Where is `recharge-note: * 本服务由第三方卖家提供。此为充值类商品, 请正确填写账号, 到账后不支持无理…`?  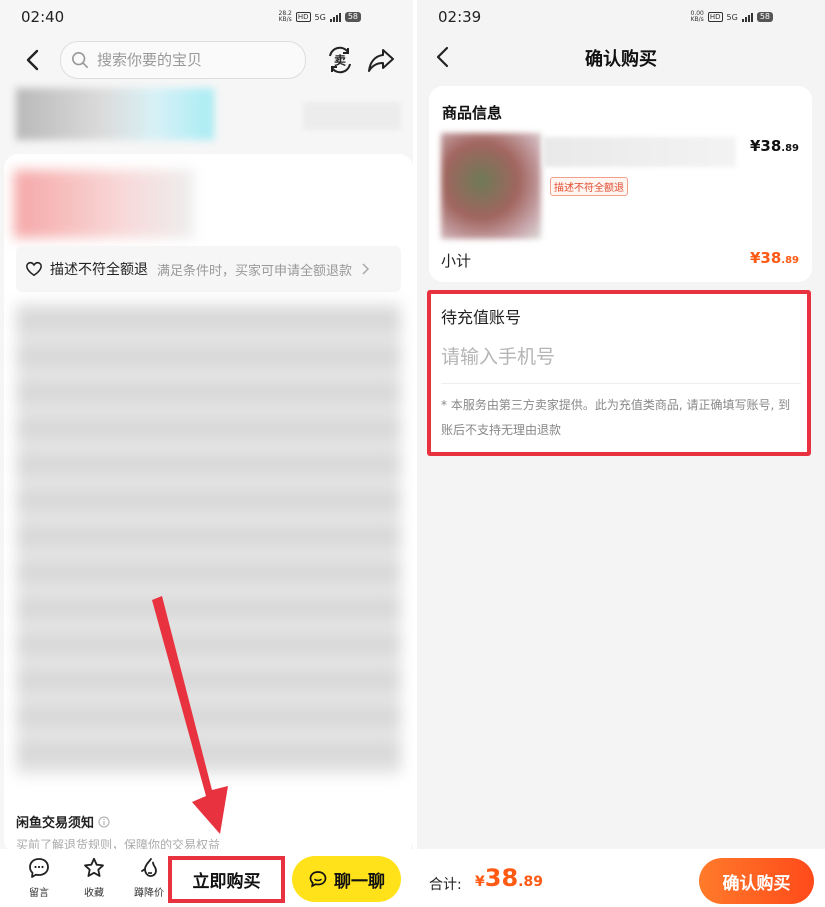 recharge-note: * 本服务由第三方卖家提供。此为充值类商品, 请正确填写账号, 到账后不支持无理… is located at coordinates (616, 417).